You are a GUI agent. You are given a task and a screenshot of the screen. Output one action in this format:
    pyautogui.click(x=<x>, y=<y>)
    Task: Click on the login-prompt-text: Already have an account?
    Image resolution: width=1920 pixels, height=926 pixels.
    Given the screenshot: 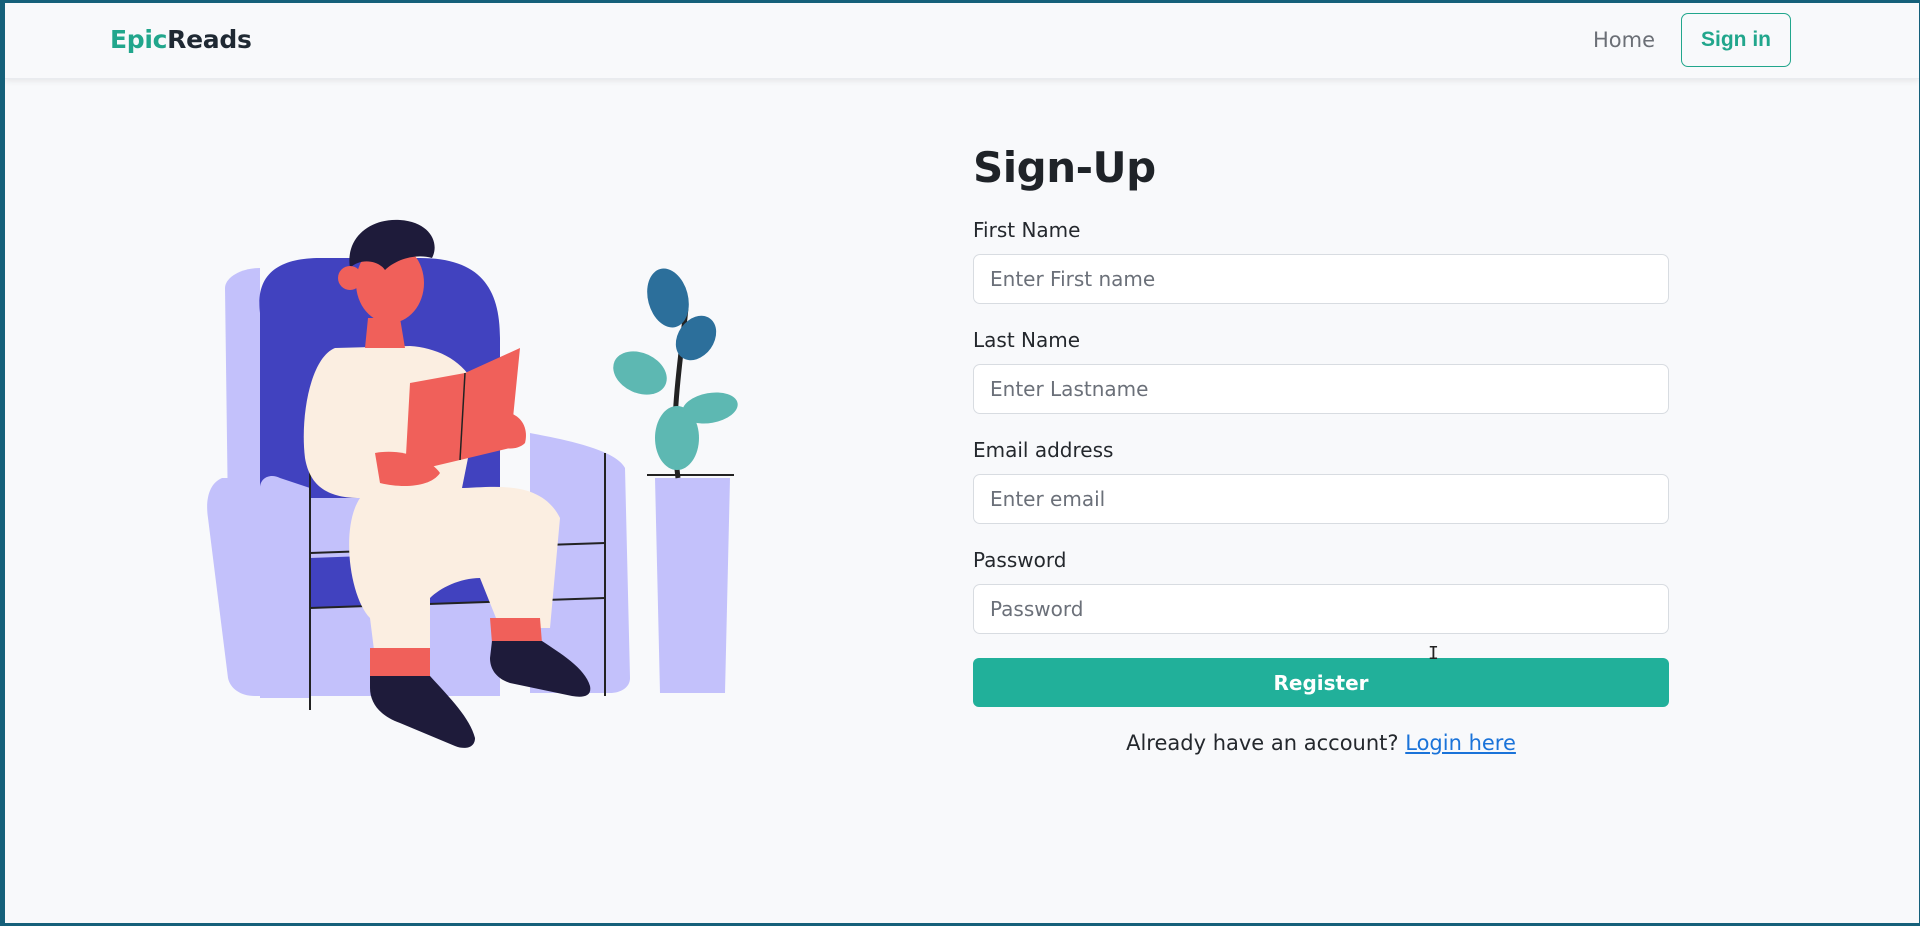 What is the action you would take?
    pyautogui.click(x=1262, y=743)
    